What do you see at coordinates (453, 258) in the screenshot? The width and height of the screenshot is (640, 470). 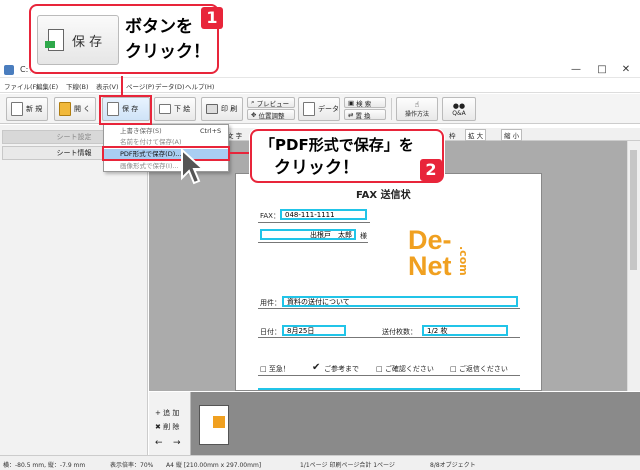 I see `de-net-logo: De- Net .com` at bounding box center [453, 258].